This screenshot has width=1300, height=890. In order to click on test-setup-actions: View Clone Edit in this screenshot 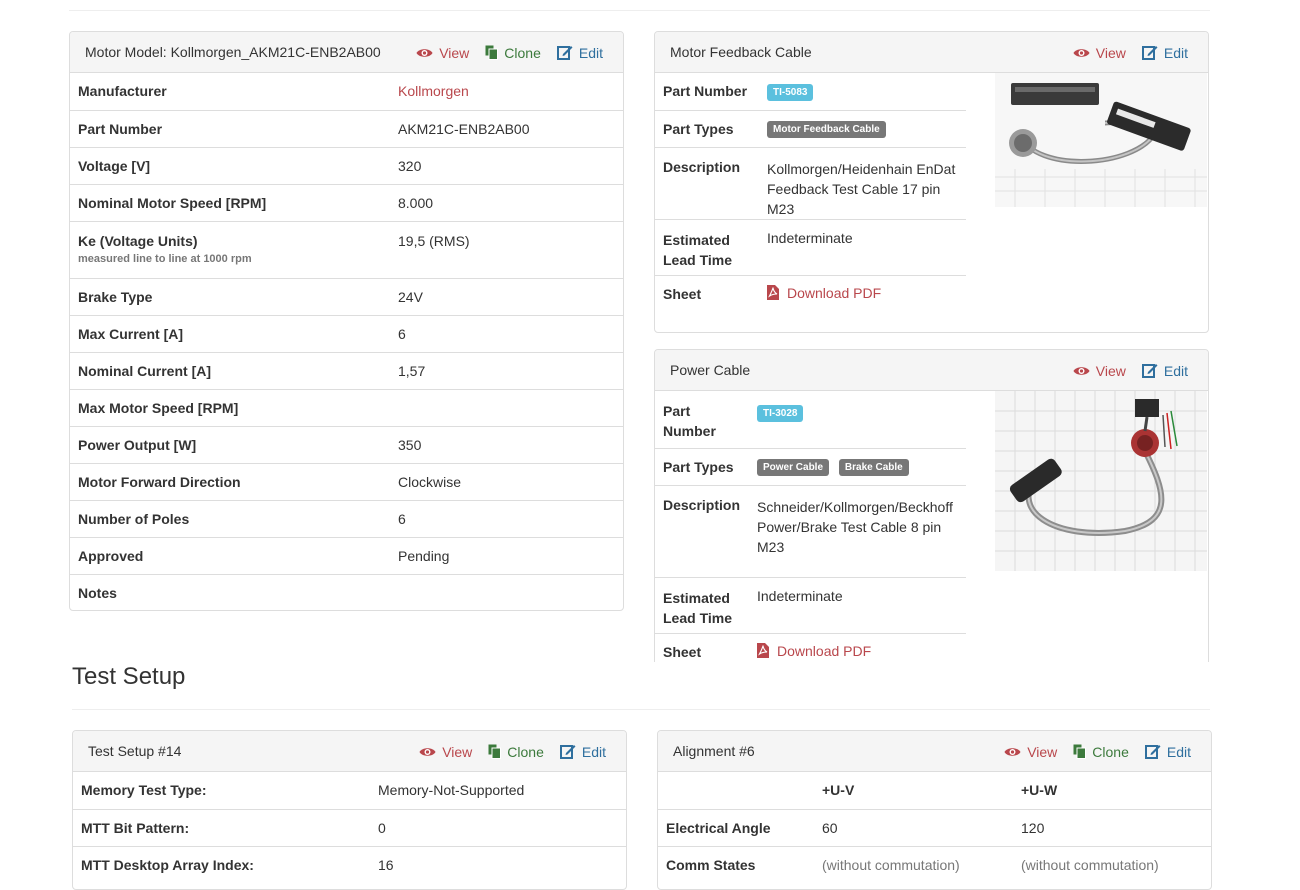, I will do `click(512, 751)`.